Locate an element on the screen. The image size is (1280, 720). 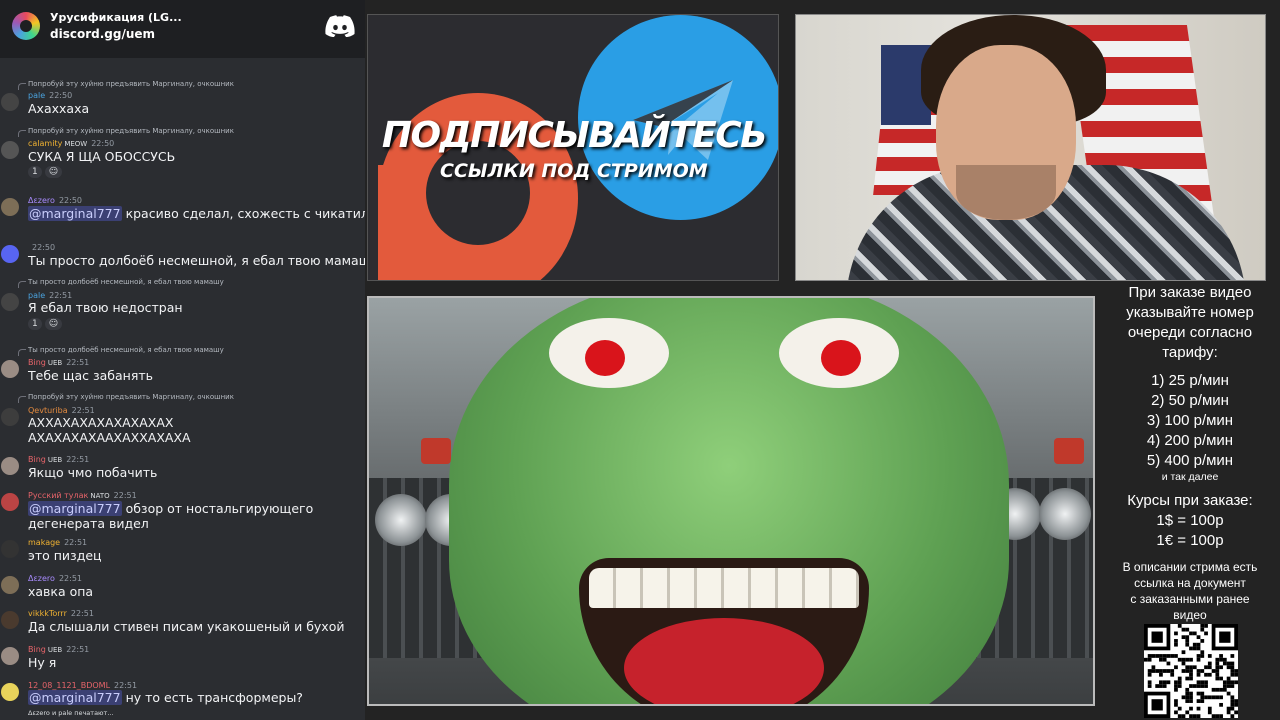
message-text-line: Я ебал твою недостран is located at coordinates (105, 307).